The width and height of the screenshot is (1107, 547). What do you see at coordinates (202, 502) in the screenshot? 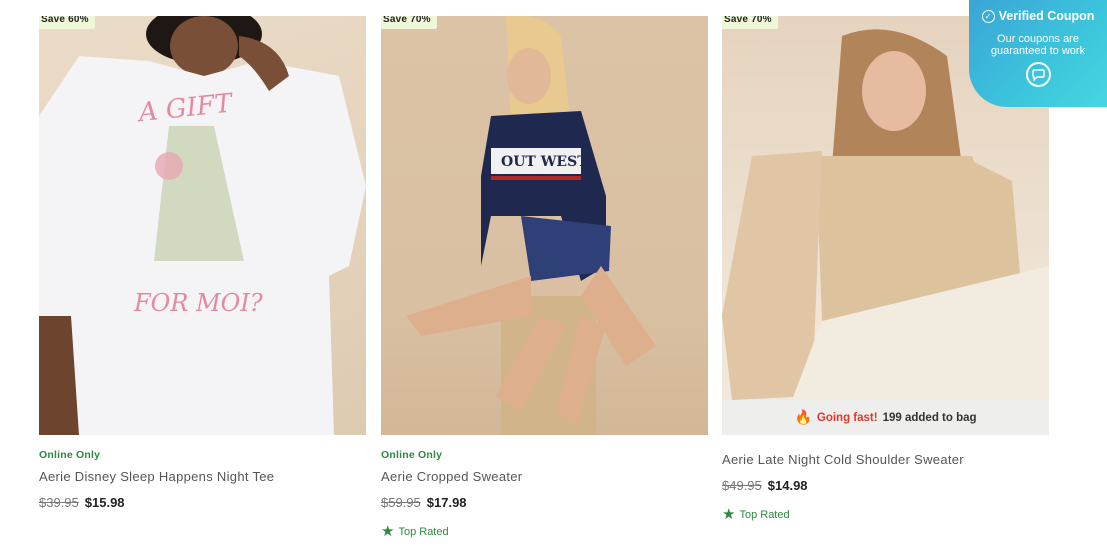
I see `price-row: $39.95 $15.98` at bounding box center [202, 502].